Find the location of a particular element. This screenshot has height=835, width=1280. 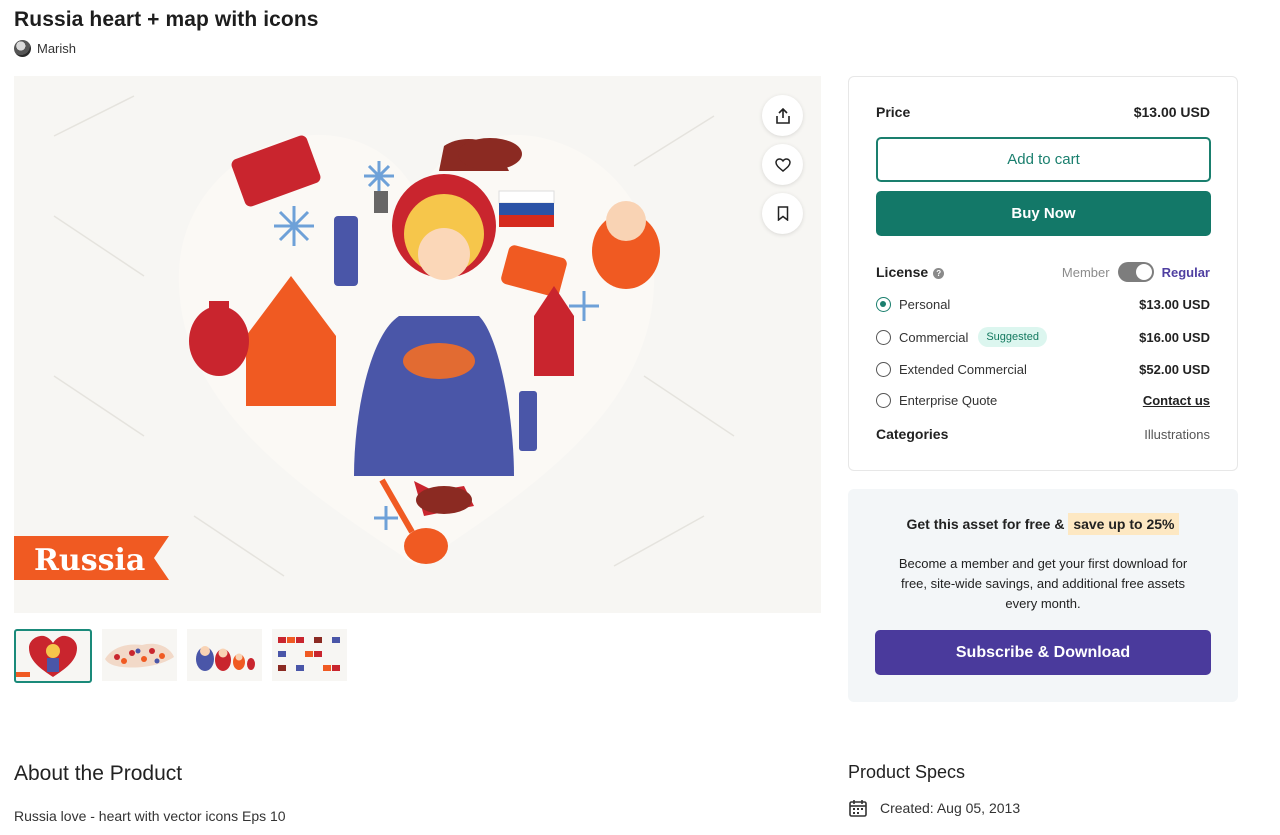

buy-now-button: Buy Now is located at coordinates (1043, 213).